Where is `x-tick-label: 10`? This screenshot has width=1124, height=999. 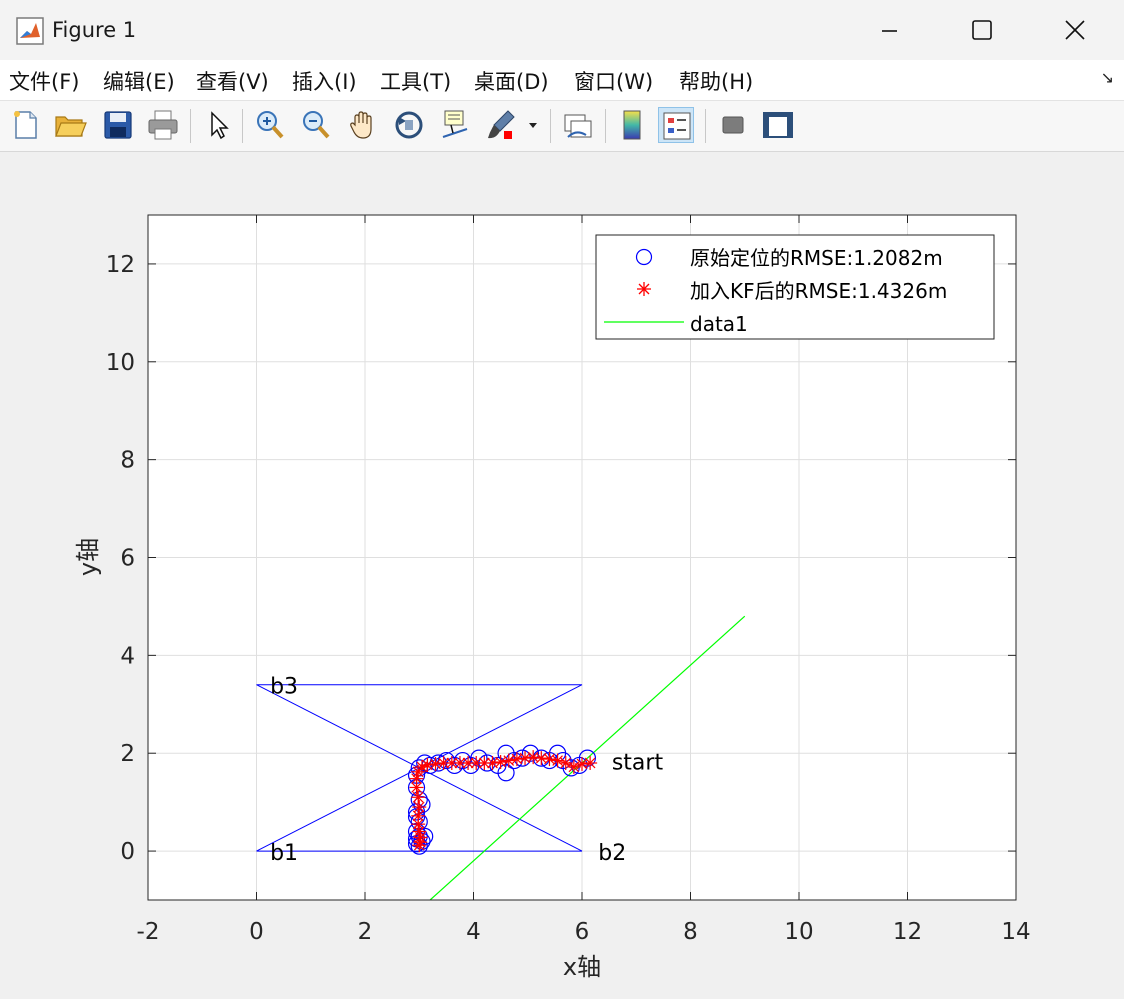
x-tick-label: 10 is located at coordinates (798, 932).